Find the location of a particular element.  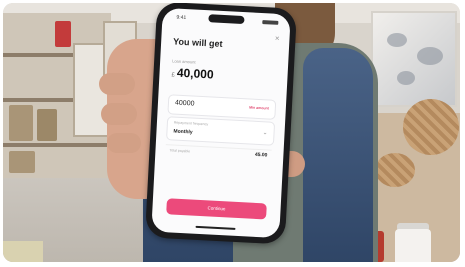

continue-button: Continue is located at coordinates (216, 209).